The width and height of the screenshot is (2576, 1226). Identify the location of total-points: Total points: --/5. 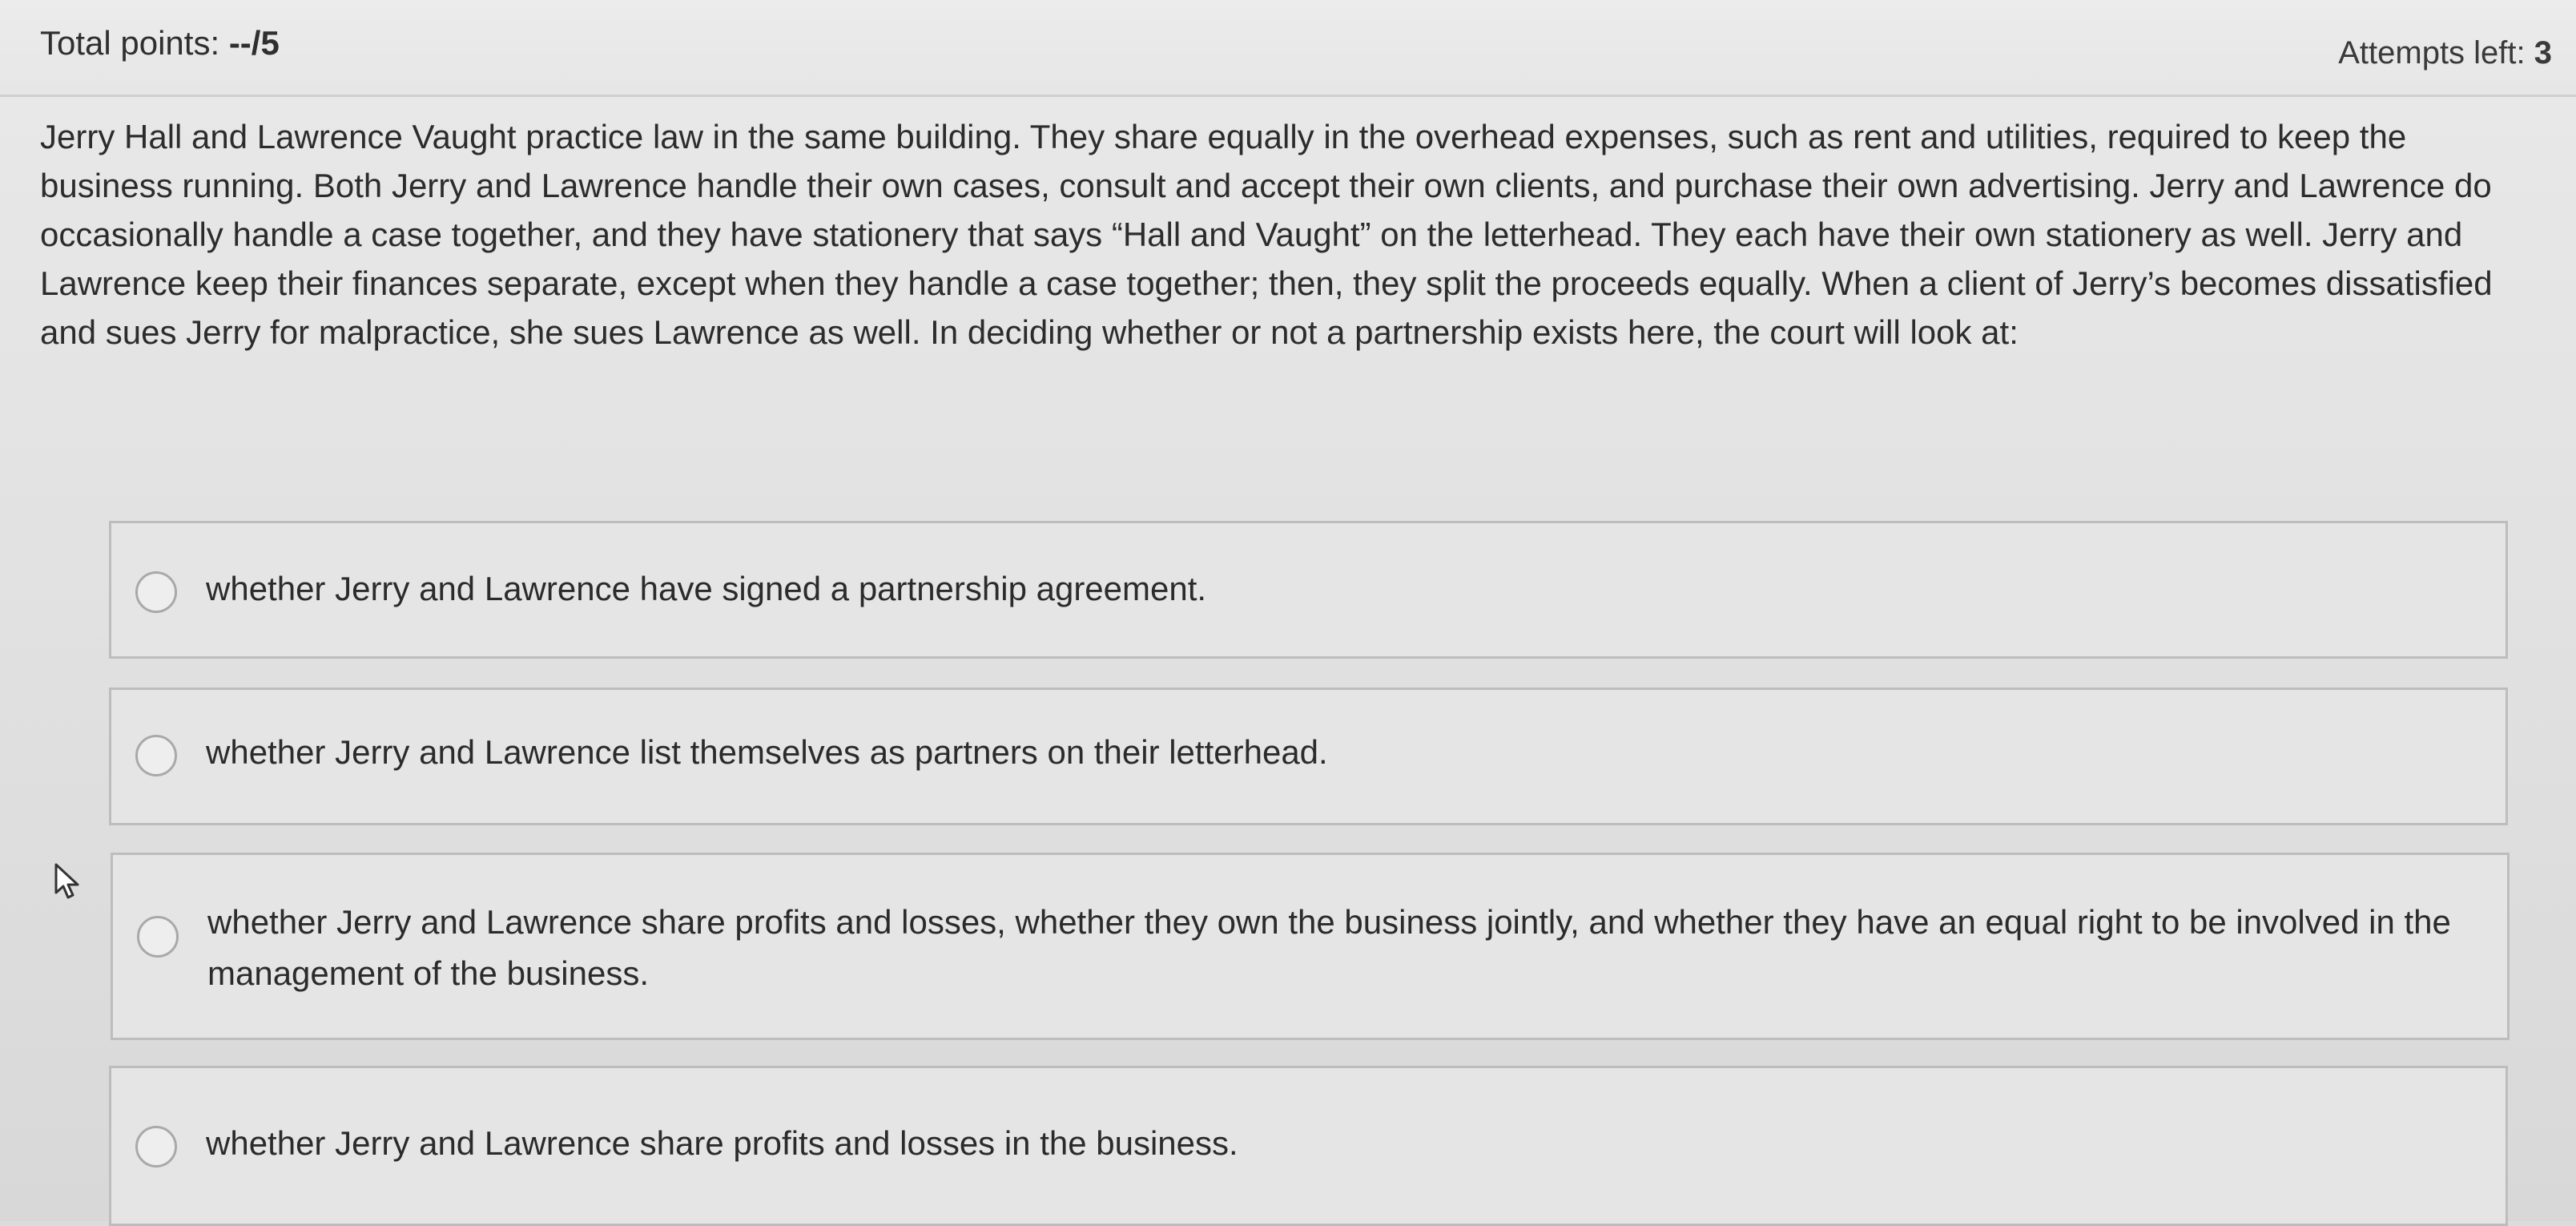
(160, 43).